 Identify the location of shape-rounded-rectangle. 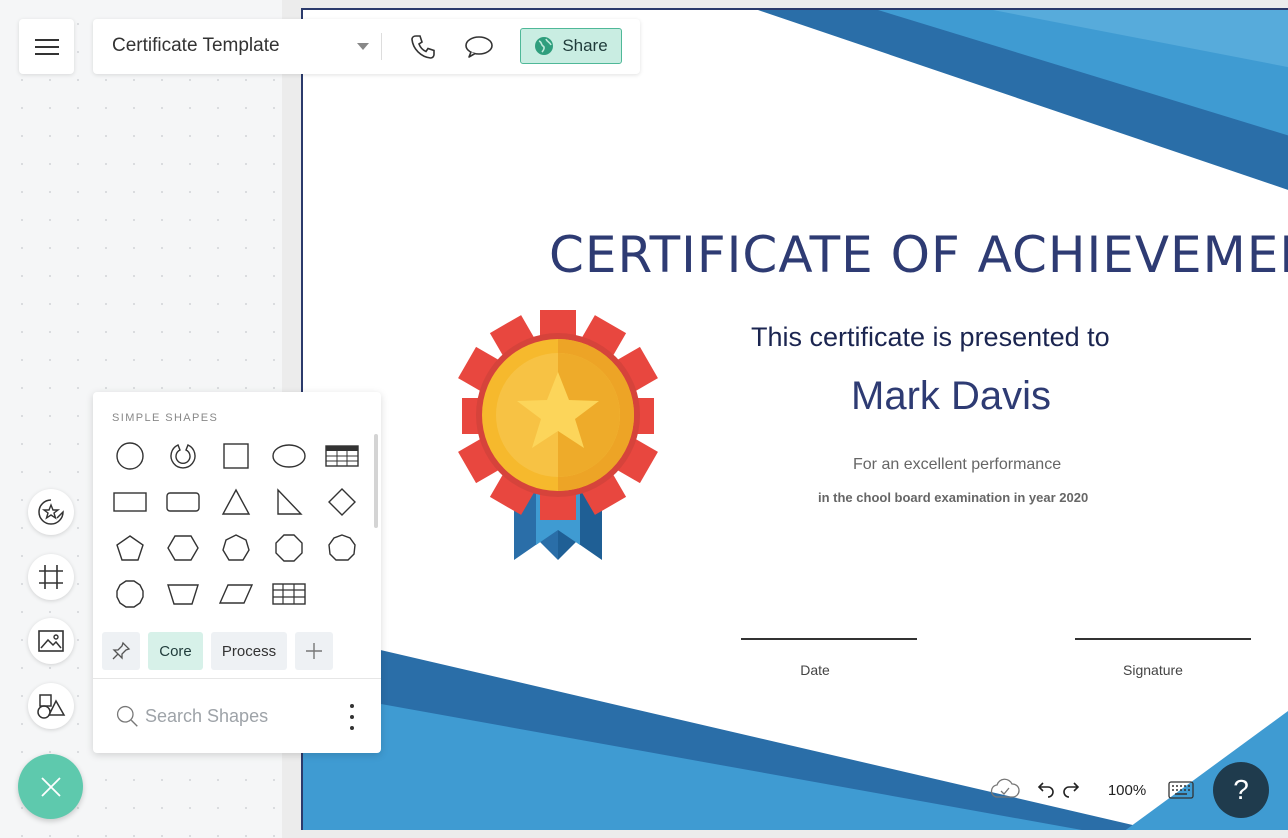
(183, 502).